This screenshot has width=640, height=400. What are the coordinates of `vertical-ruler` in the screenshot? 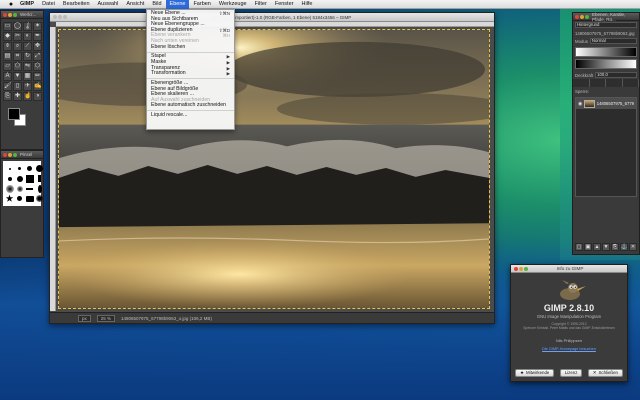 It's located at (53, 169).